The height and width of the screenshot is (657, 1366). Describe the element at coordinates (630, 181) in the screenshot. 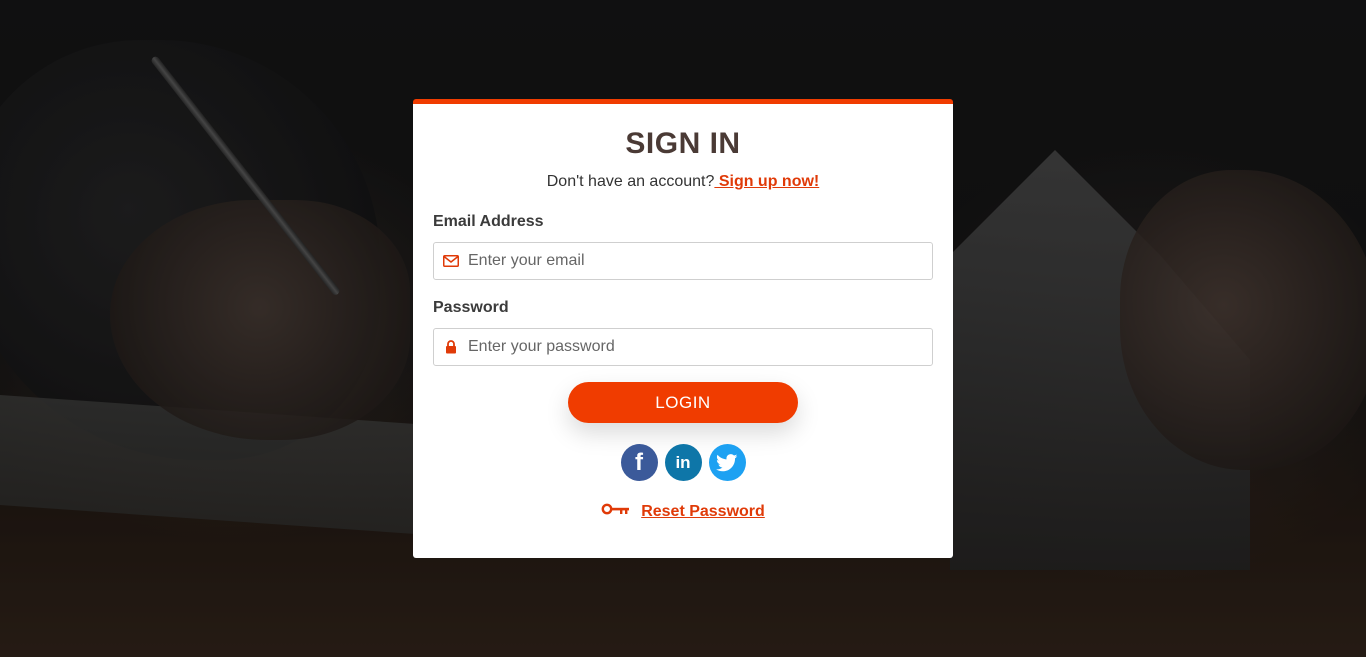

I see `signup-prompt-text: Don't have an account?` at that location.